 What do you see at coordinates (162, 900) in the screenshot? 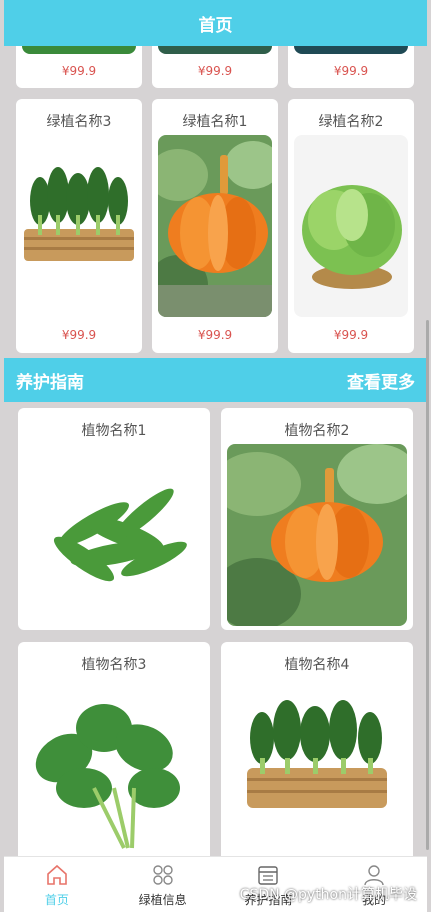
I see `tab-label: 绿植信息` at bounding box center [162, 900].